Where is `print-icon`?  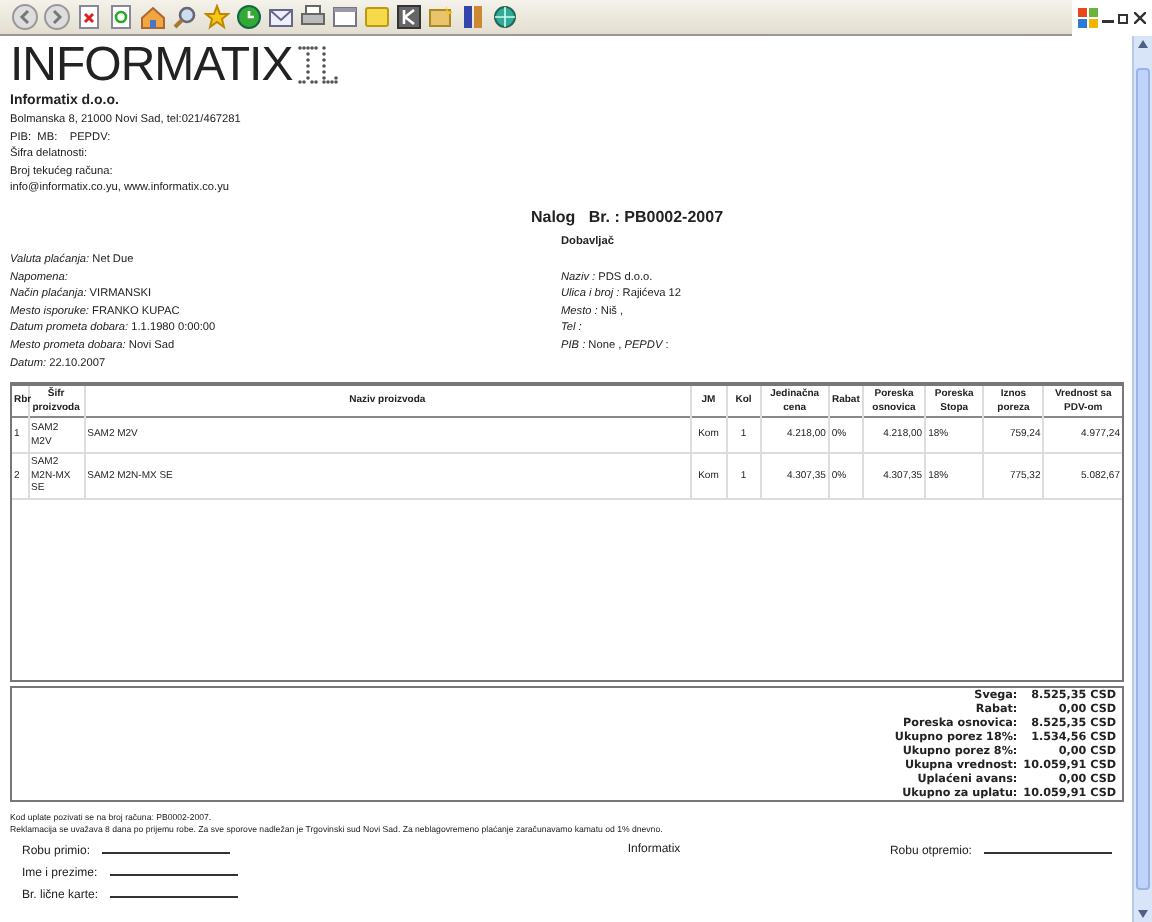
print-icon is located at coordinates (313, 17).